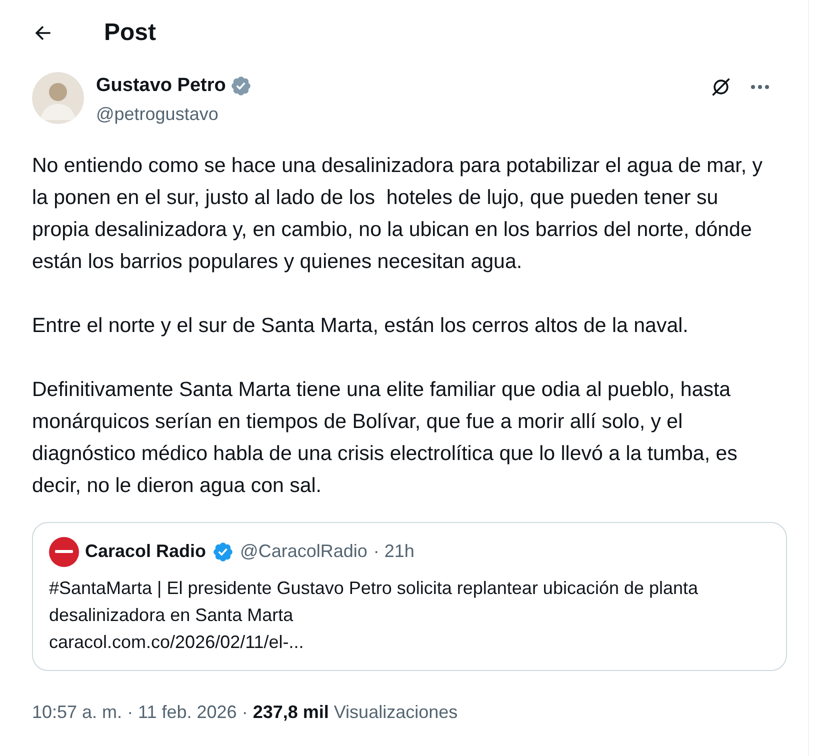 The height and width of the screenshot is (756, 832). Describe the element at coordinates (760, 87) in the screenshot. I see `more-icon` at that location.